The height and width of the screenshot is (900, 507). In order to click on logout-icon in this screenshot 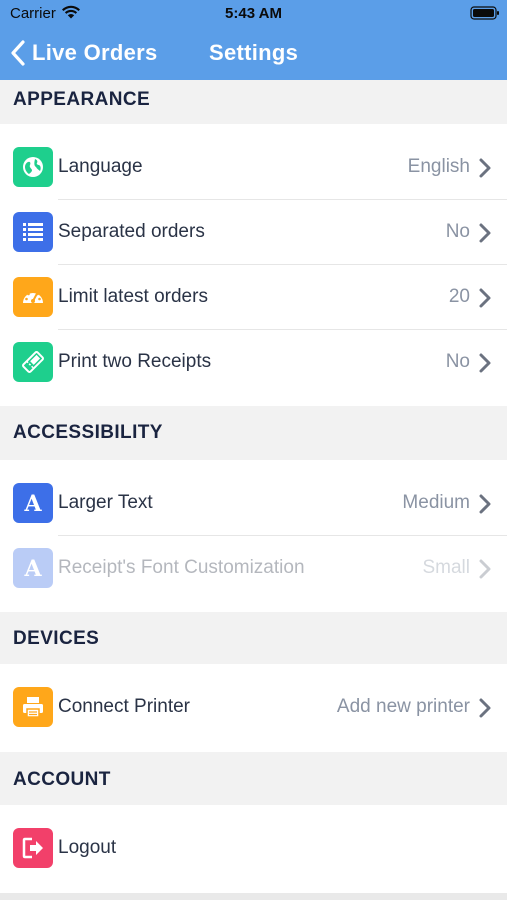, I will do `click(33, 848)`.